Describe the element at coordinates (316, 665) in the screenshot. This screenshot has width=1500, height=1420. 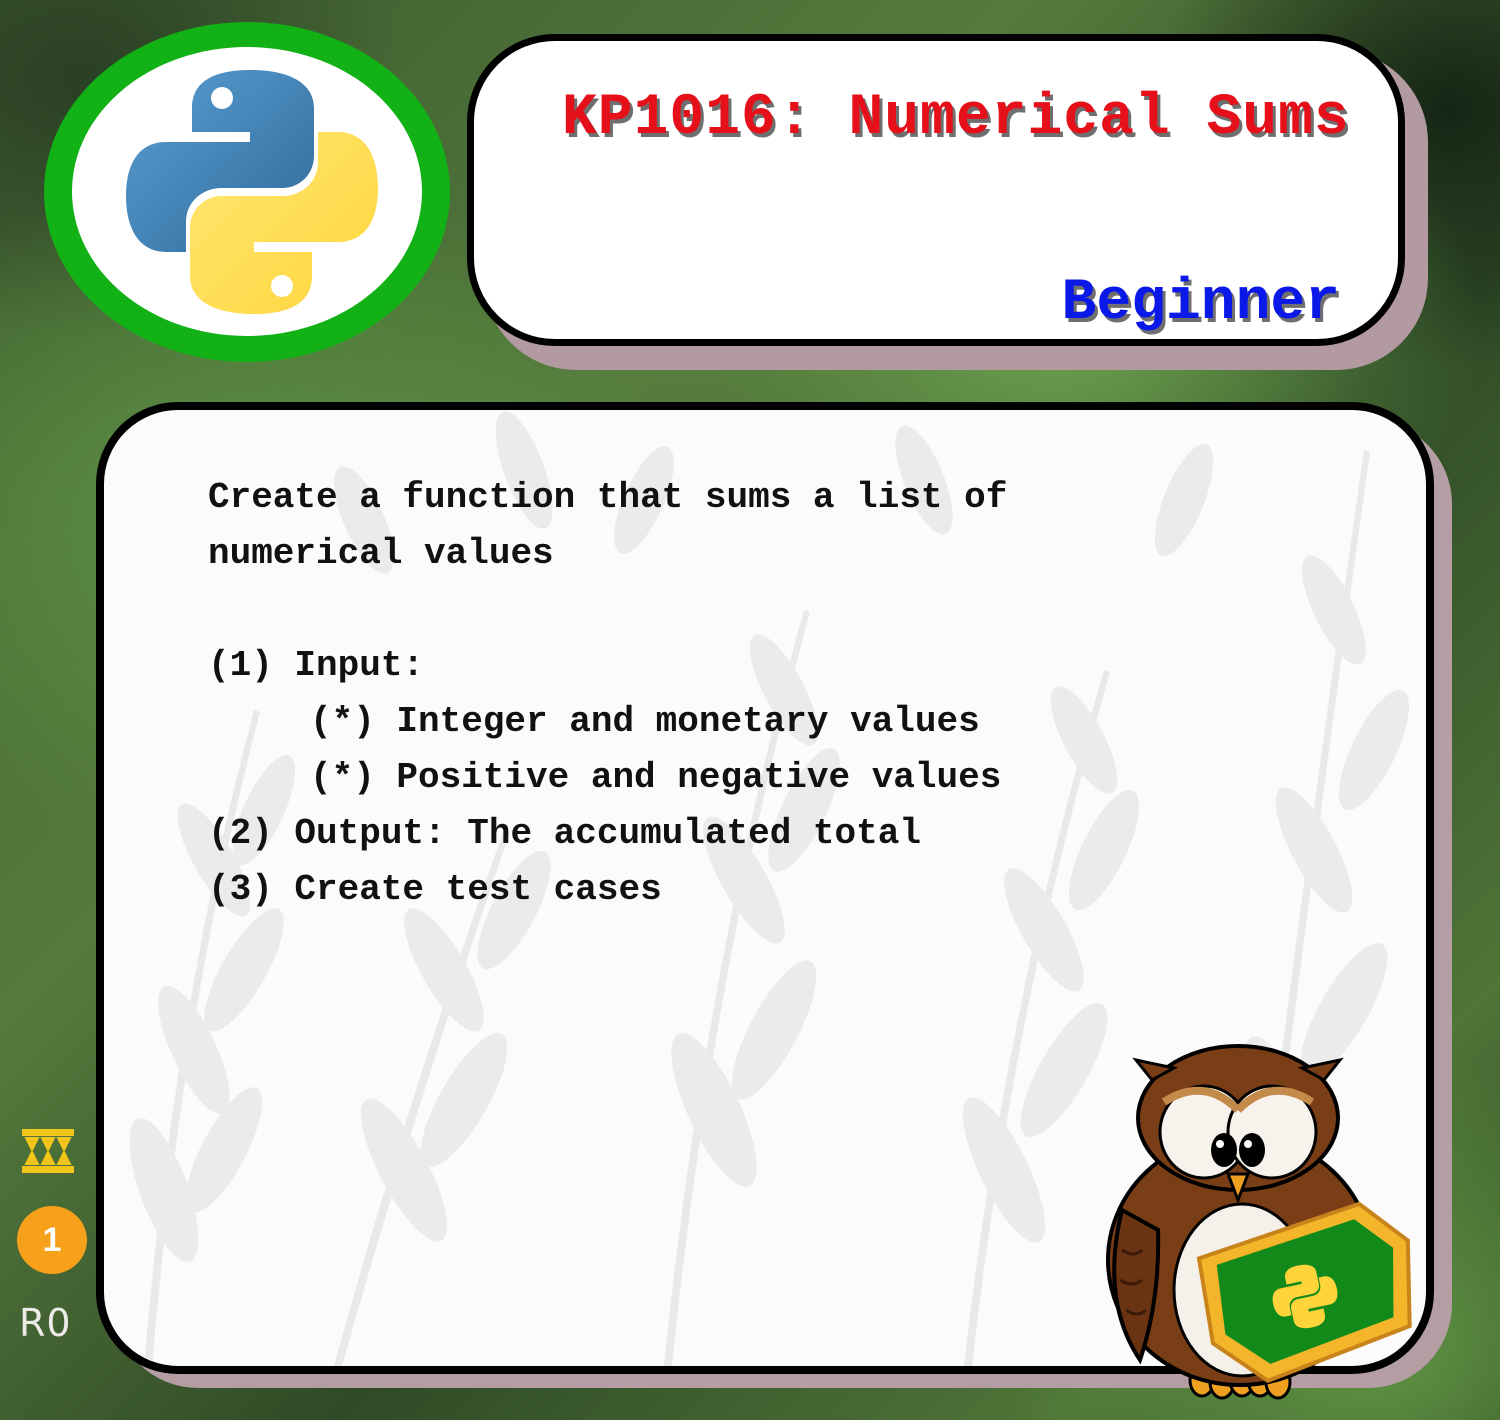
I see `requirement-input: (1) Input:` at that location.